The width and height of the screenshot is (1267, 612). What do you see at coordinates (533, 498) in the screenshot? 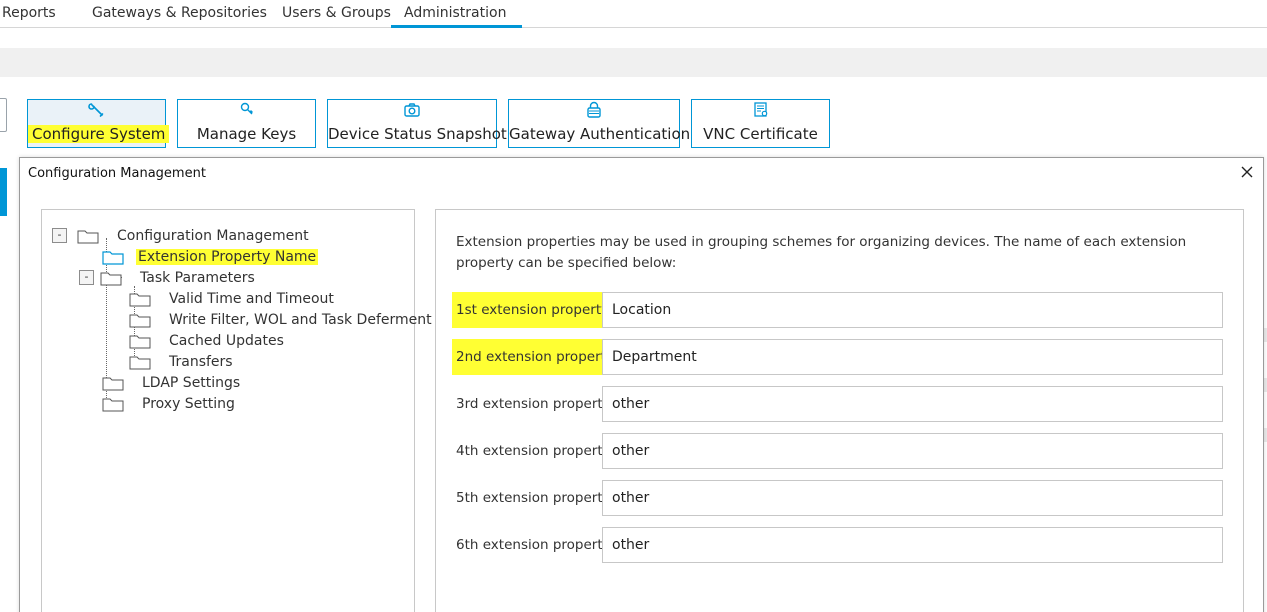
I see `property-label-5: 5th extension property` at bounding box center [533, 498].